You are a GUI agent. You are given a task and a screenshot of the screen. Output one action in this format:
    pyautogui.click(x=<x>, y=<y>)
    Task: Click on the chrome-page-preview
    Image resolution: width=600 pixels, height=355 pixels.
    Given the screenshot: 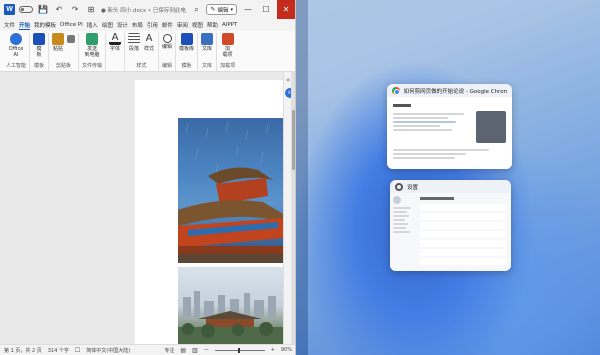 What is the action you would take?
    pyautogui.click(x=449, y=133)
    